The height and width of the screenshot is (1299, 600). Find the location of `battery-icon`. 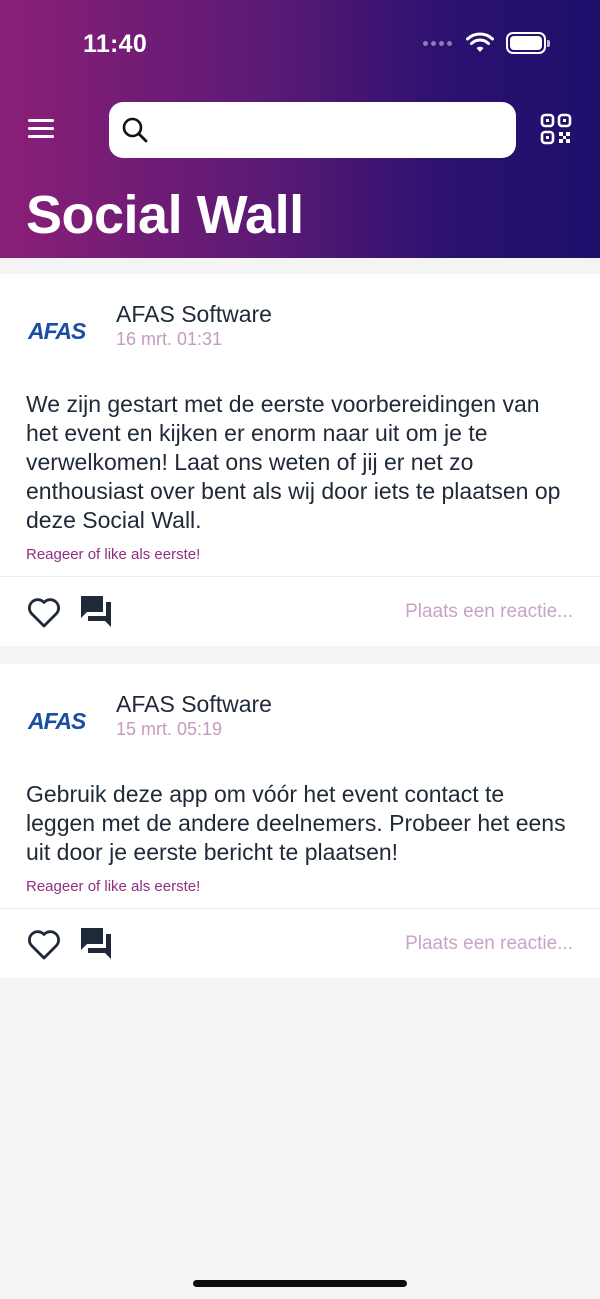

battery-icon is located at coordinates (528, 43).